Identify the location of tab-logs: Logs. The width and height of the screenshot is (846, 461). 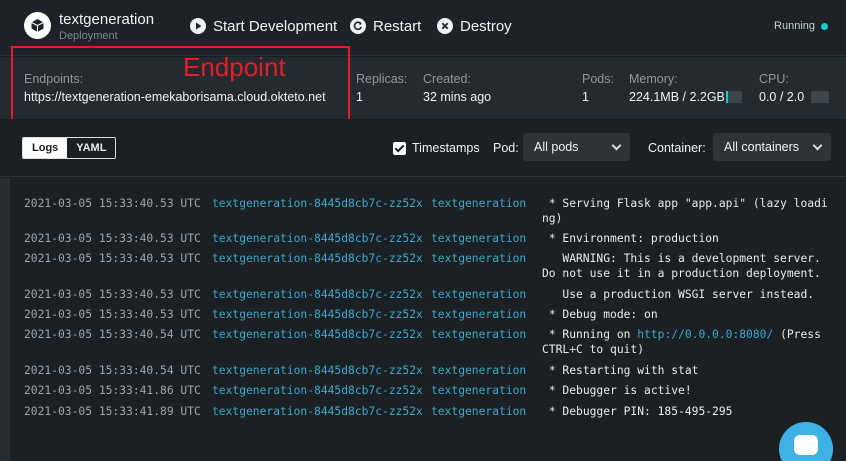
(45, 148).